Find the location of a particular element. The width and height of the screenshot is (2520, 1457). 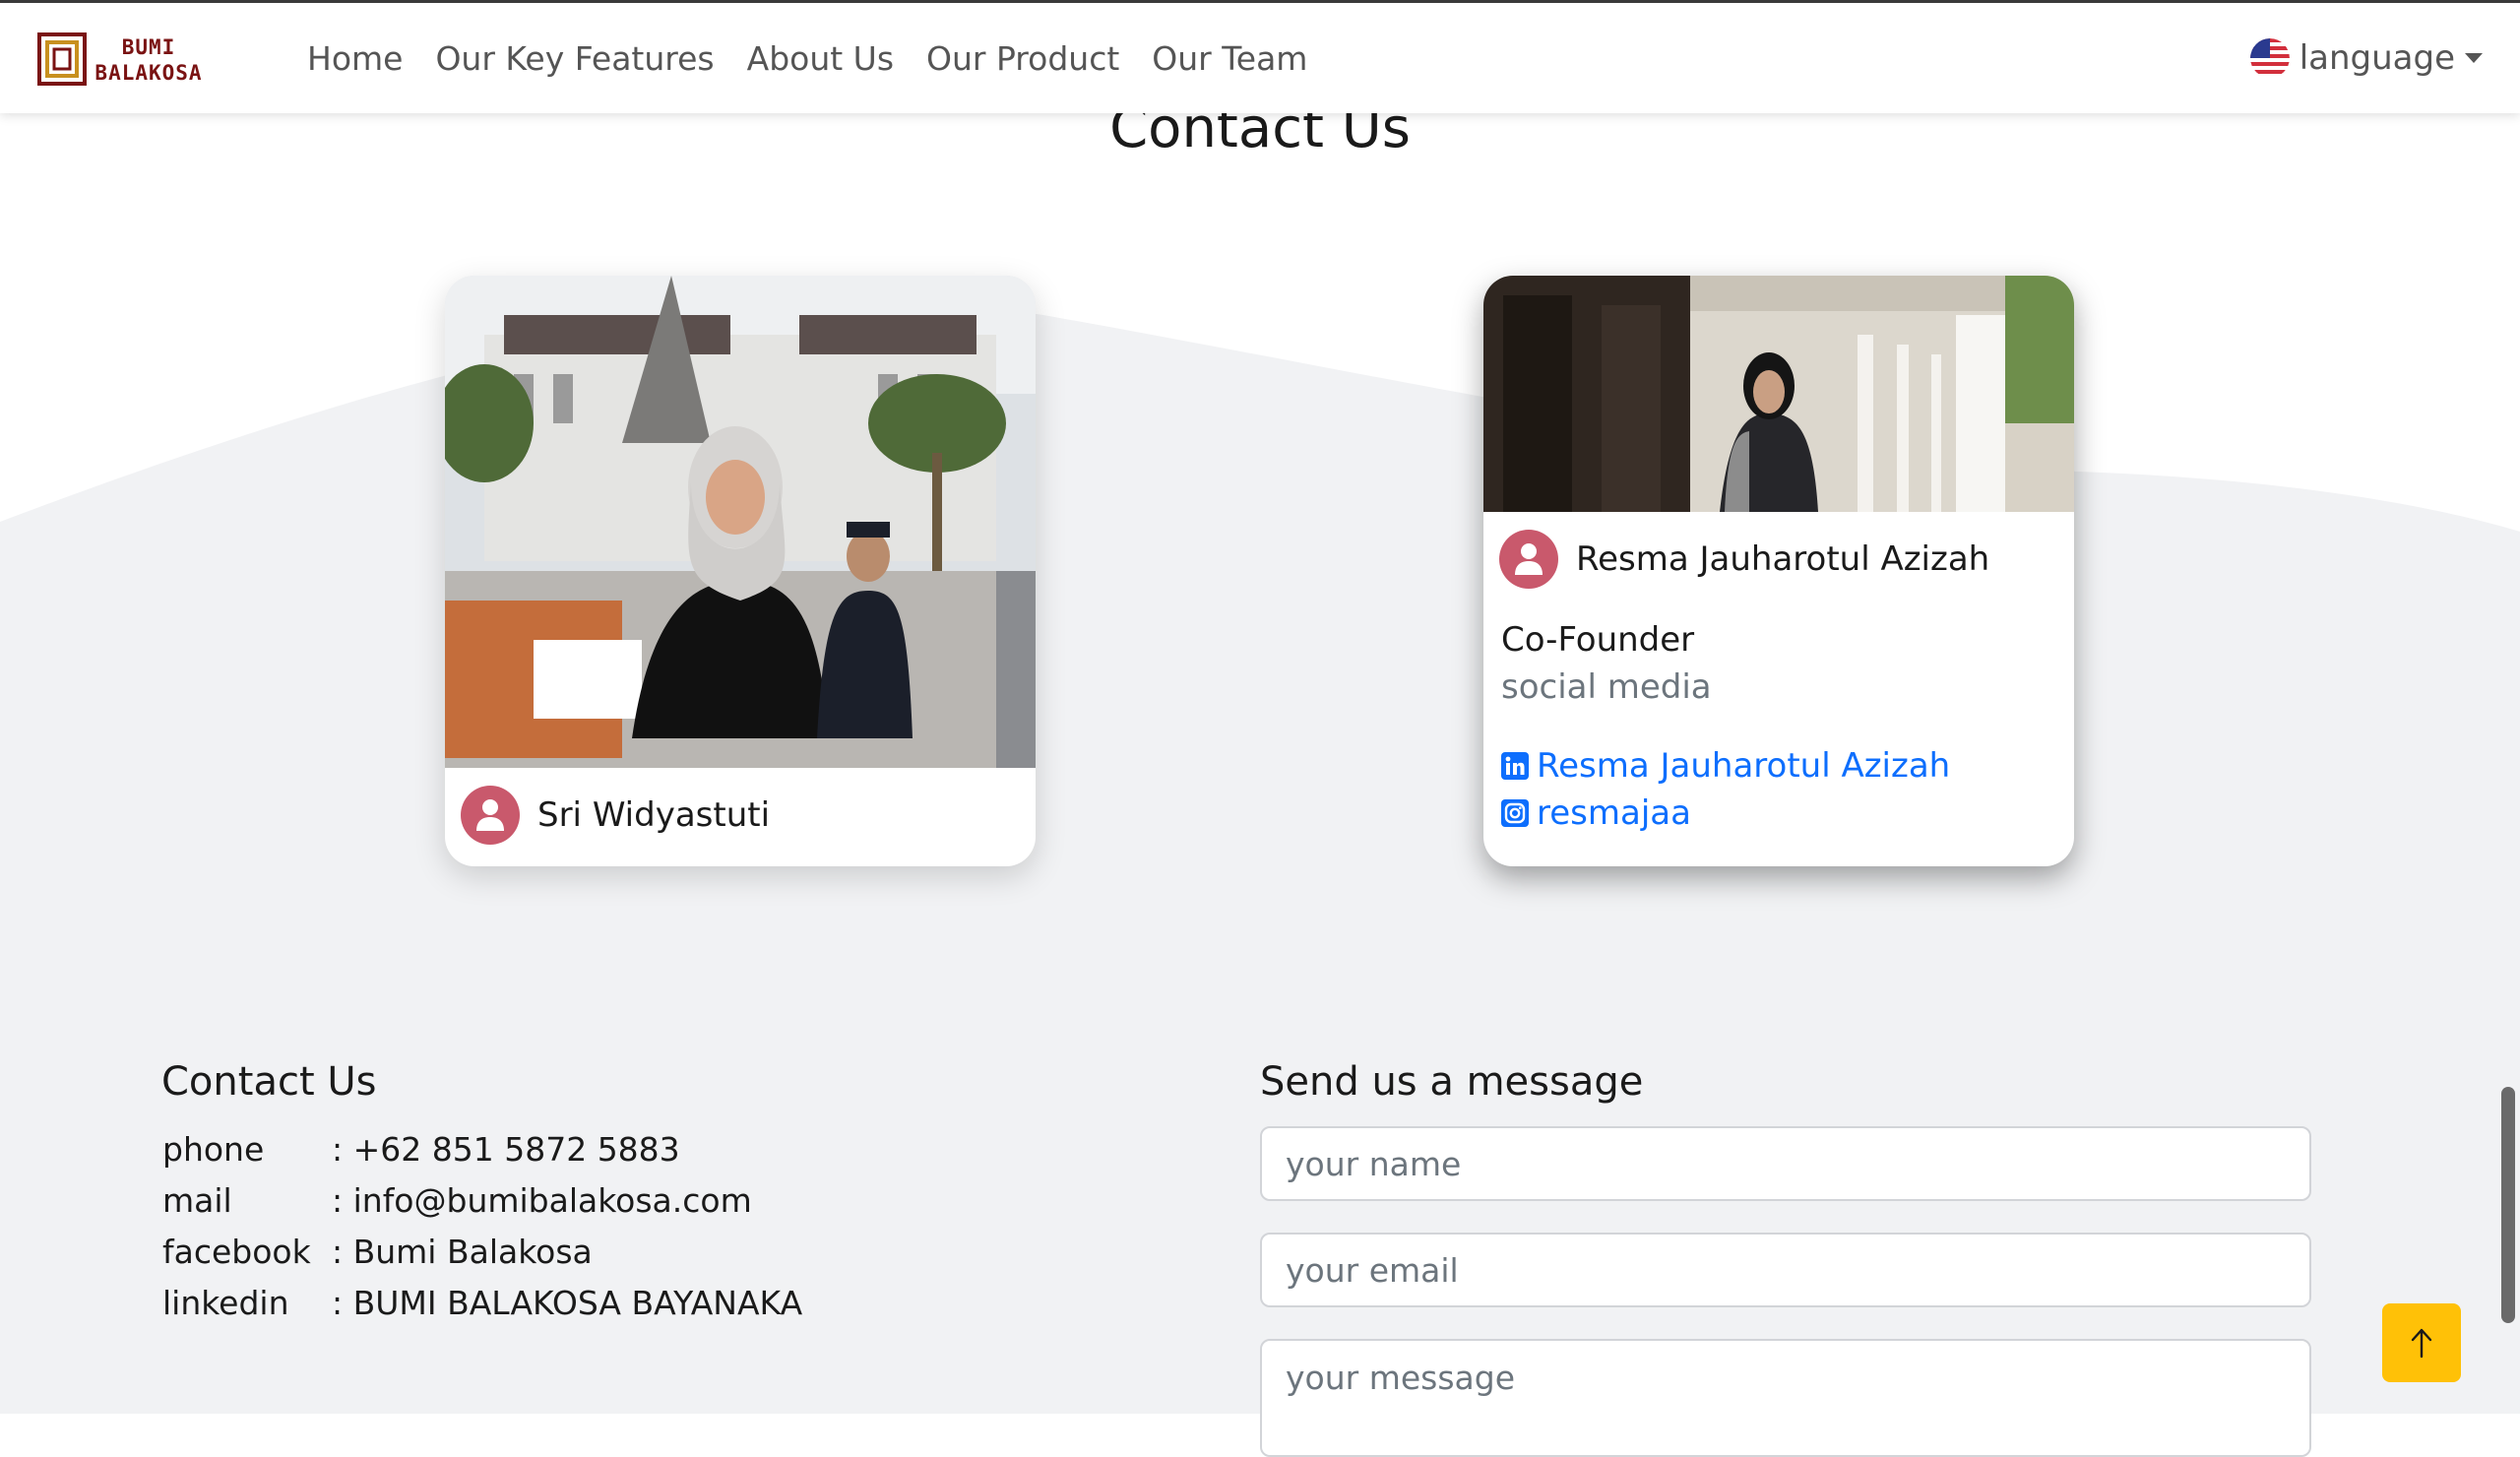

brand-name-line1: BUMI is located at coordinates (148, 47).